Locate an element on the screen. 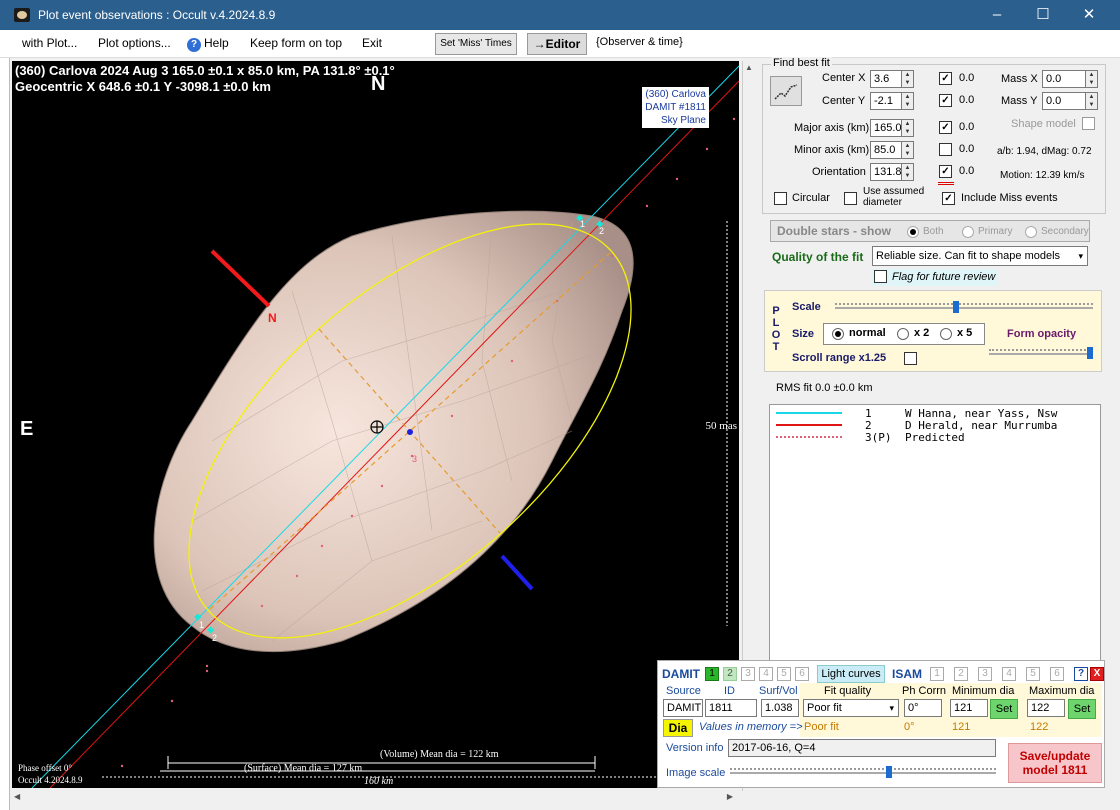 The height and width of the screenshot is (810, 1120). fit-quality-select: Poor fit ▾ is located at coordinates (851, 708).